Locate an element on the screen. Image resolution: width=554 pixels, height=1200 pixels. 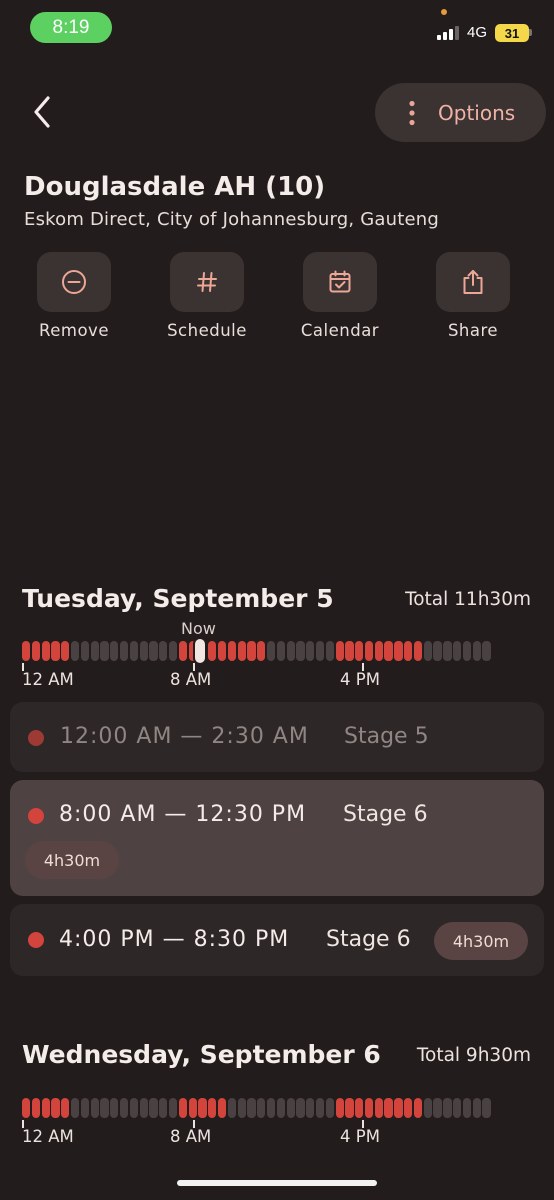
status-time: 8:19 is located at coordinates (71, 27).